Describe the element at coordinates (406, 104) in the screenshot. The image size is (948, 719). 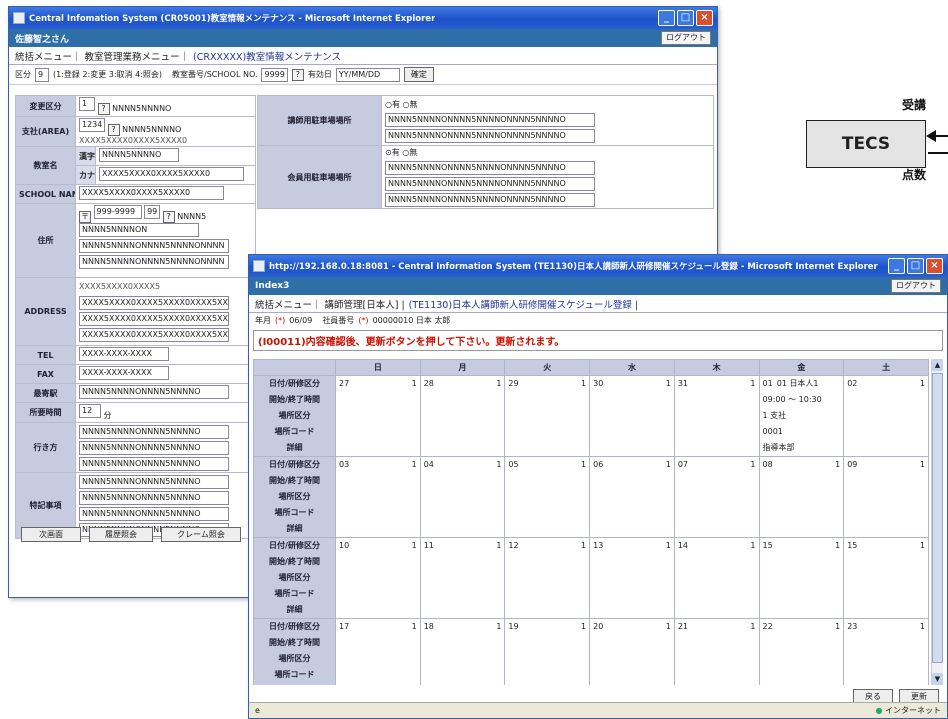
I see `parking1-no-radio: ○` at that location.